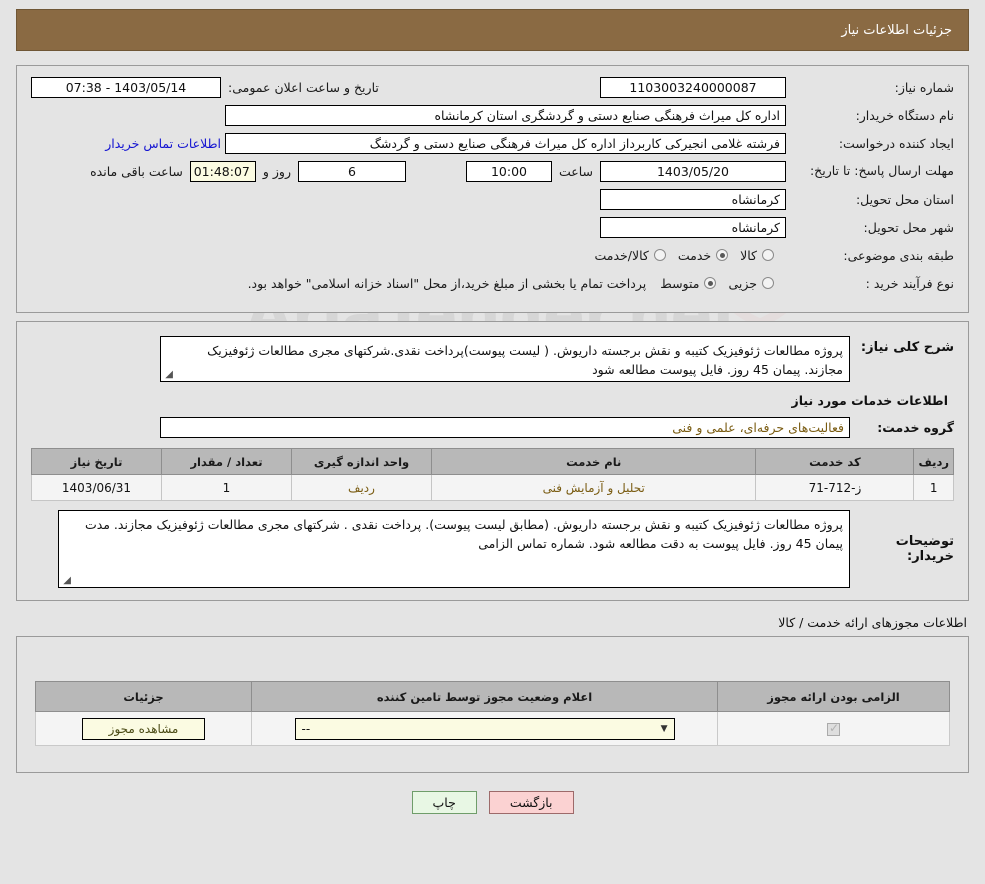  I want to click on permit-table-row: ▼ -- مشاهده مجوز, so click(492, 728).